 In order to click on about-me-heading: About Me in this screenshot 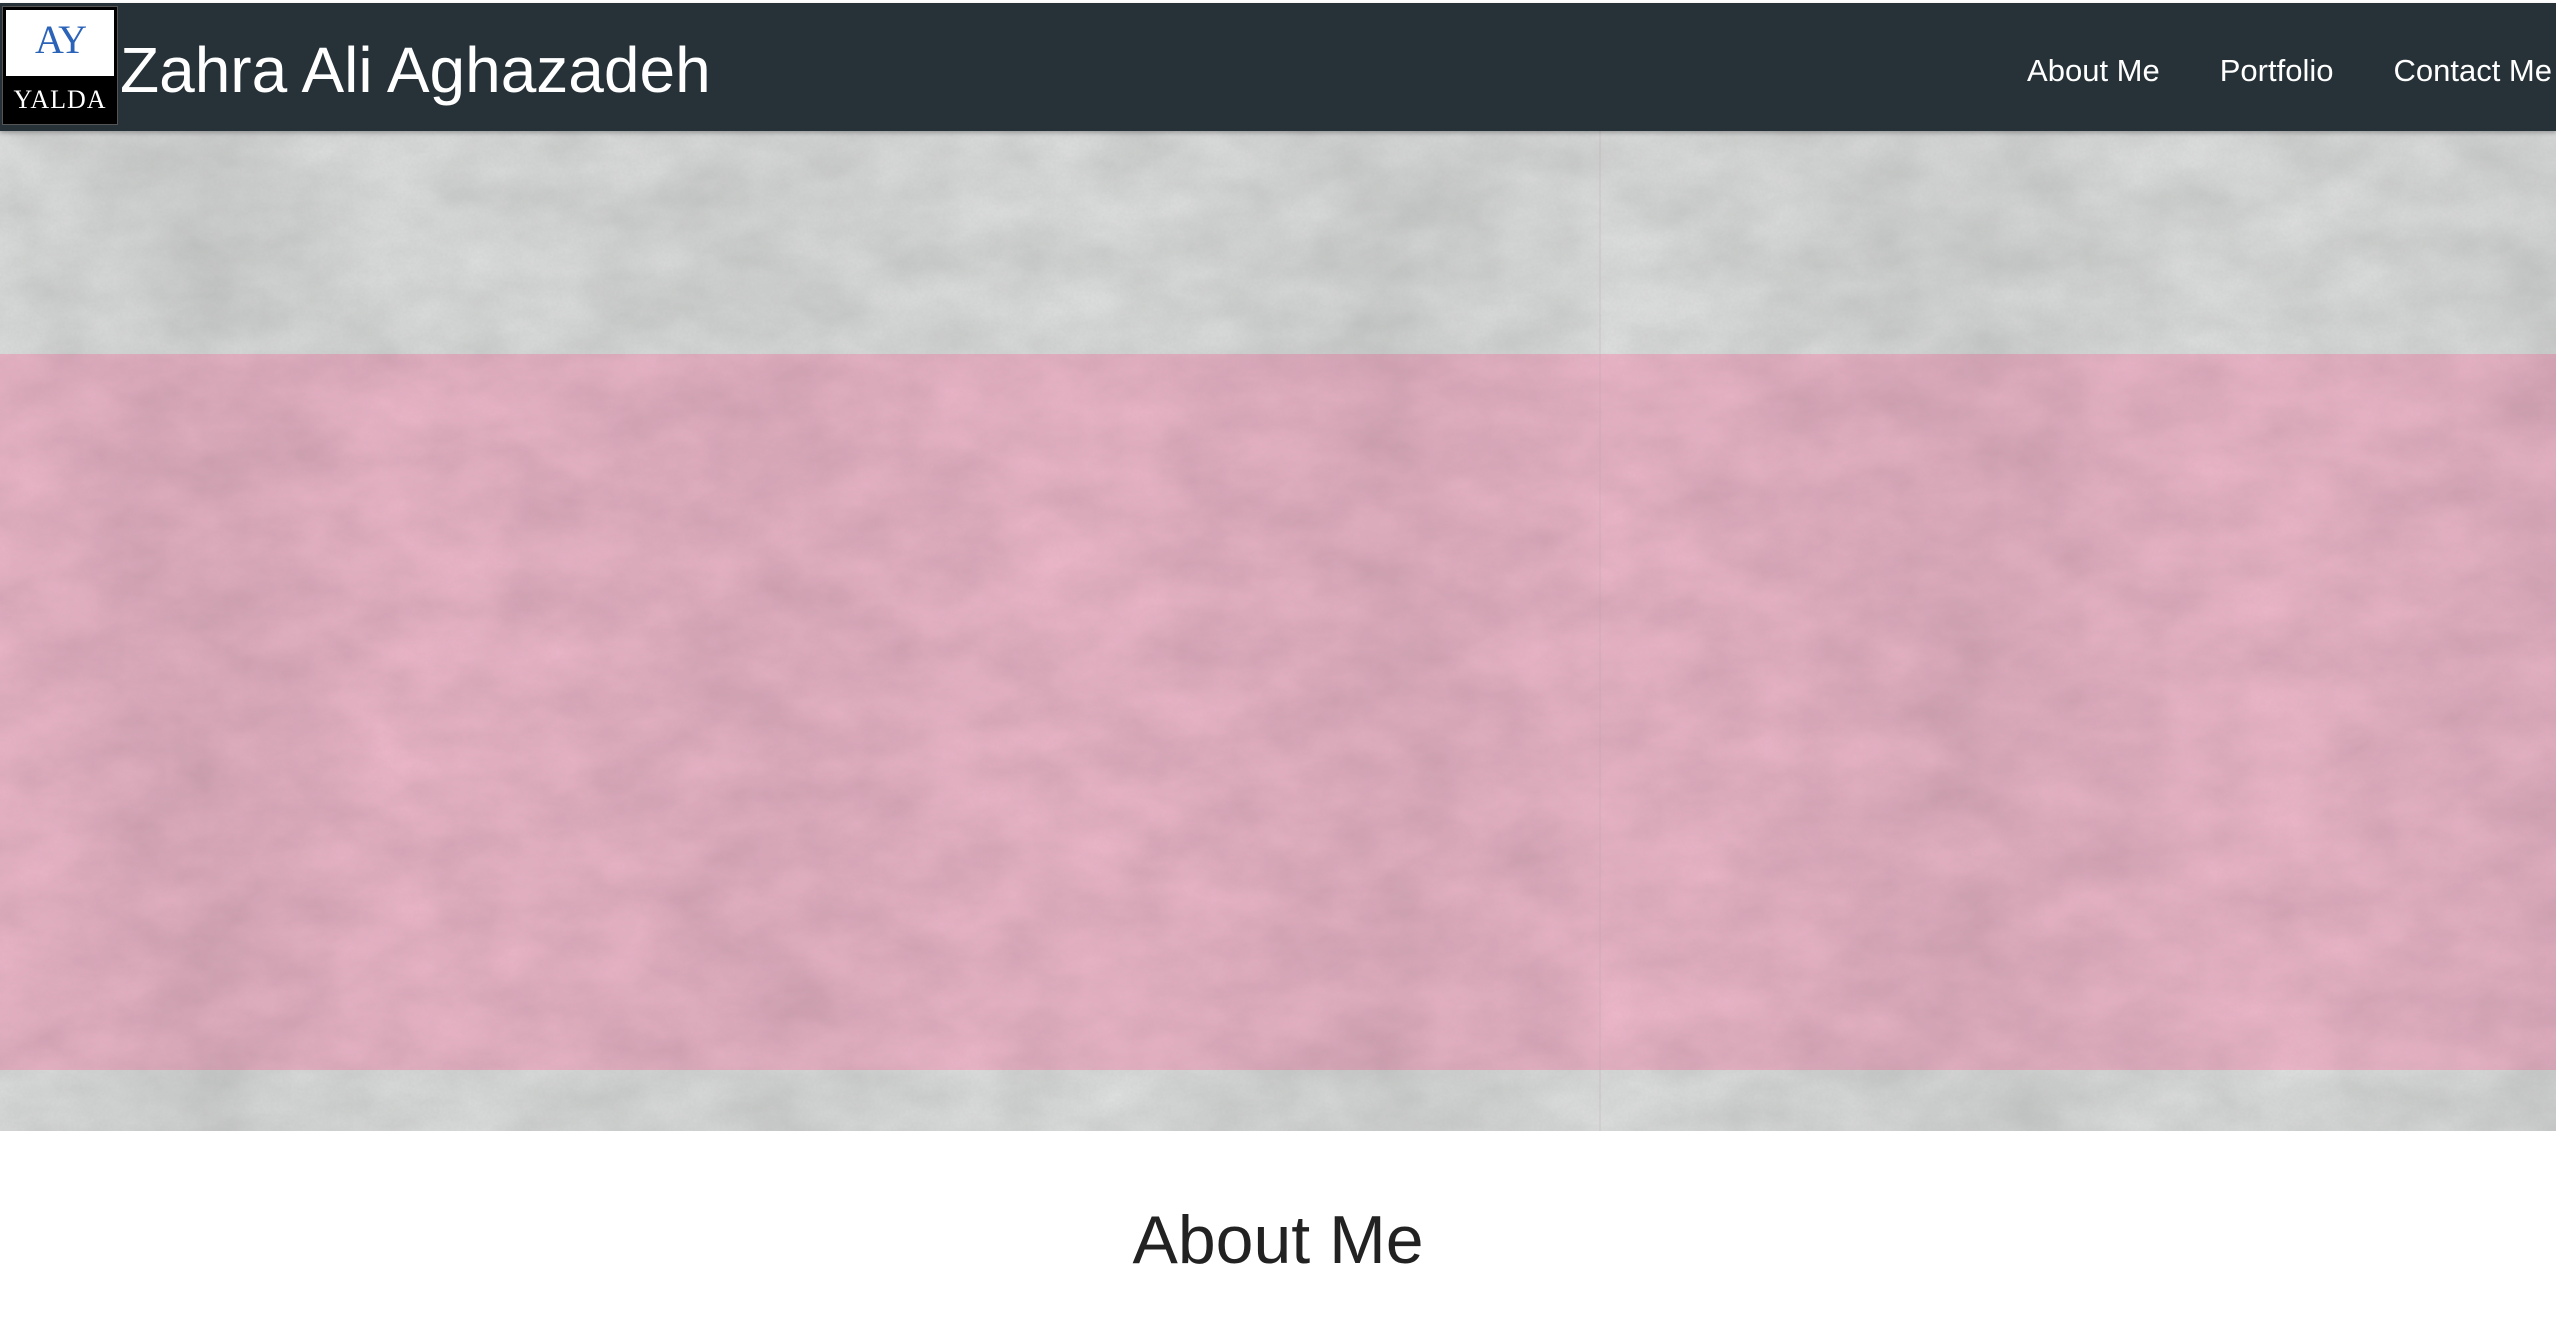, I will do `click(1278, 1240)`.